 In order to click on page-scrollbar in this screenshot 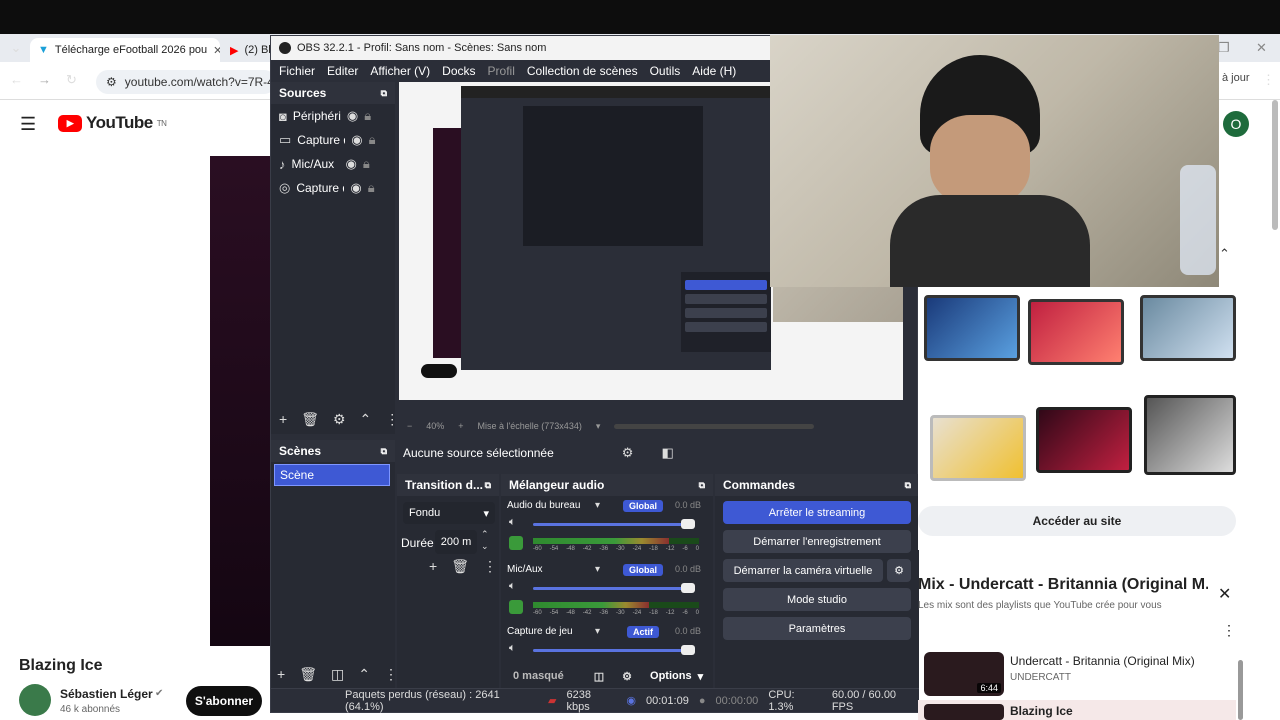, I will do `click(1275, 165)`.